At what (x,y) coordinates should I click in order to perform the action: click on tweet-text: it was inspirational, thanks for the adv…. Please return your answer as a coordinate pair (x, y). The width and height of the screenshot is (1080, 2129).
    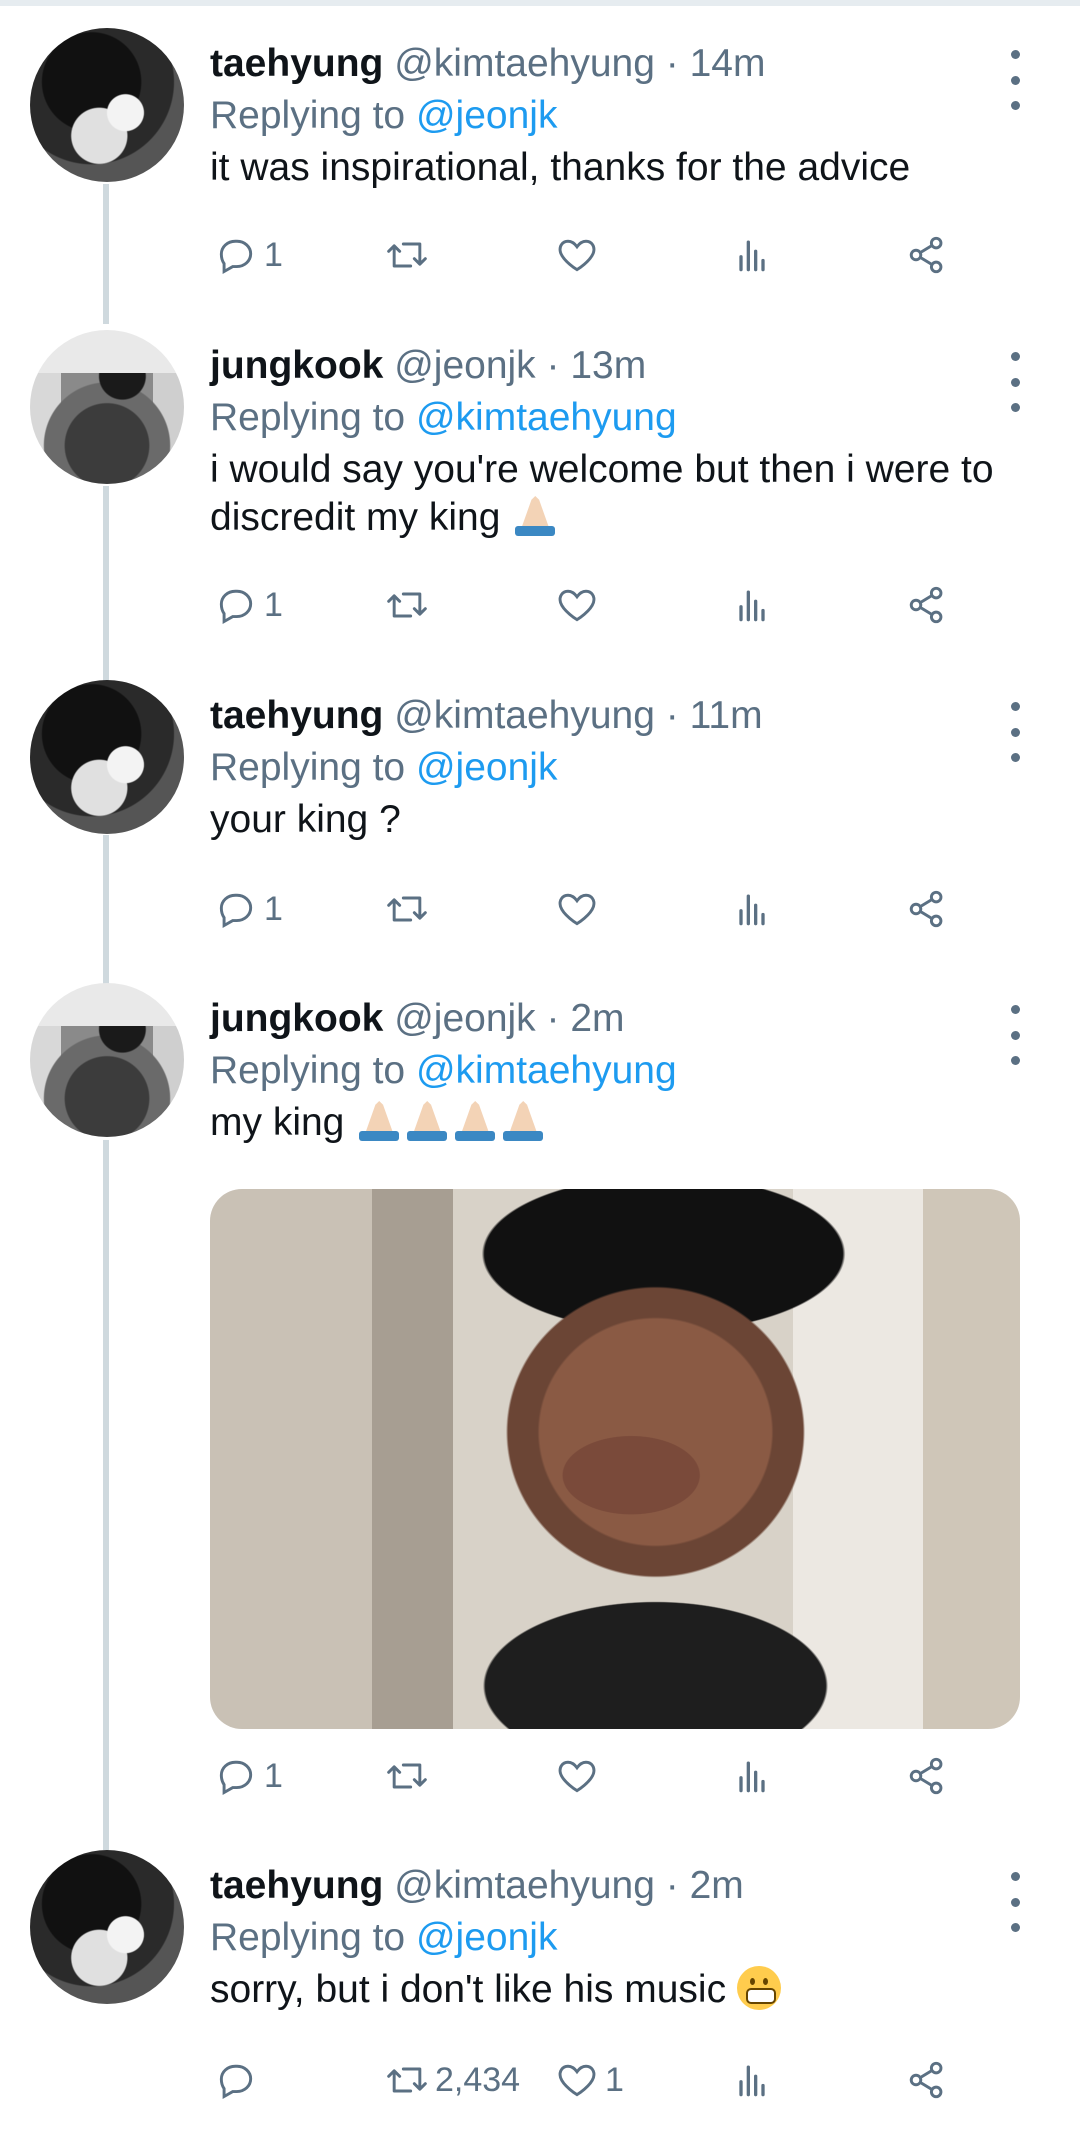
    Looking at the image, I should click on (560, 167).